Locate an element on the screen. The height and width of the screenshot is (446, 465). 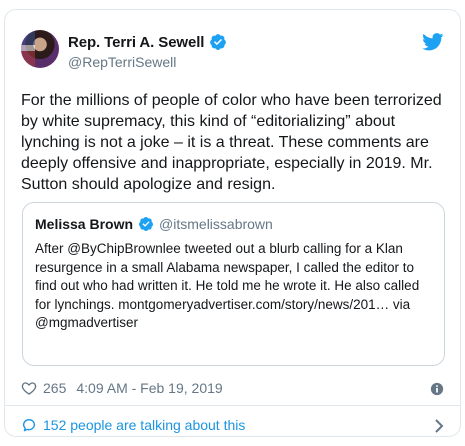
quoted-author-handle: @itsmelissabrown is located at coordinates (216, 224).